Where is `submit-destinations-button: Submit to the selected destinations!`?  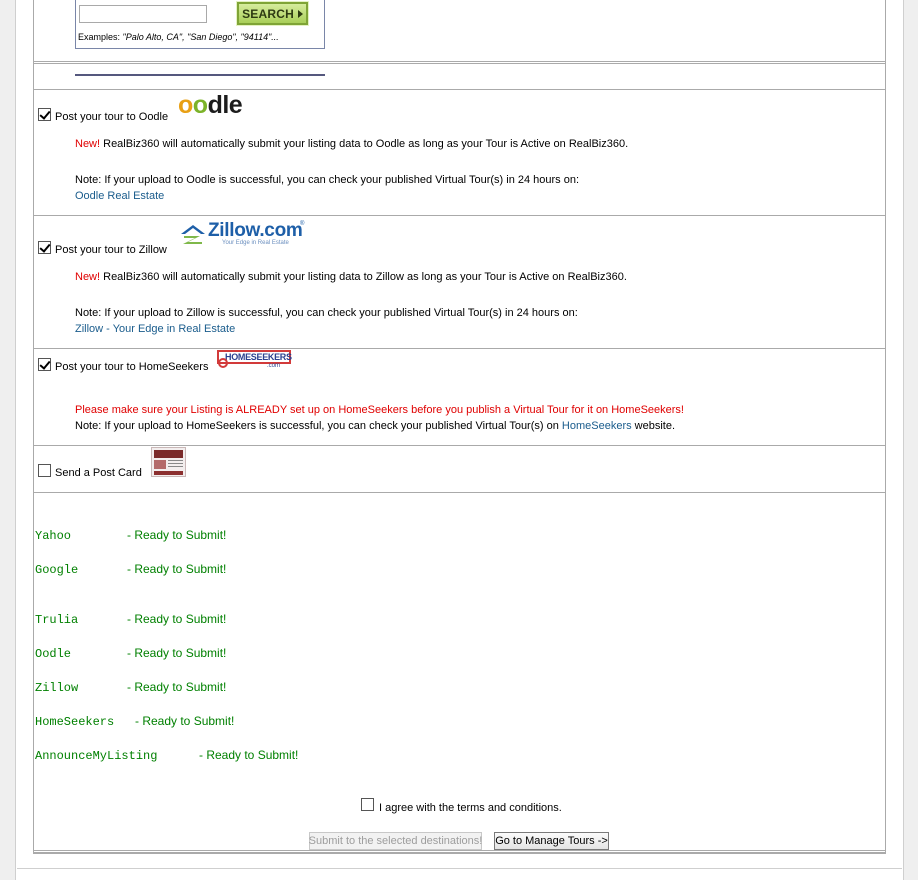
submit-destinations-button: Submit to the selected destinations! is located at coordinates (395, 841).